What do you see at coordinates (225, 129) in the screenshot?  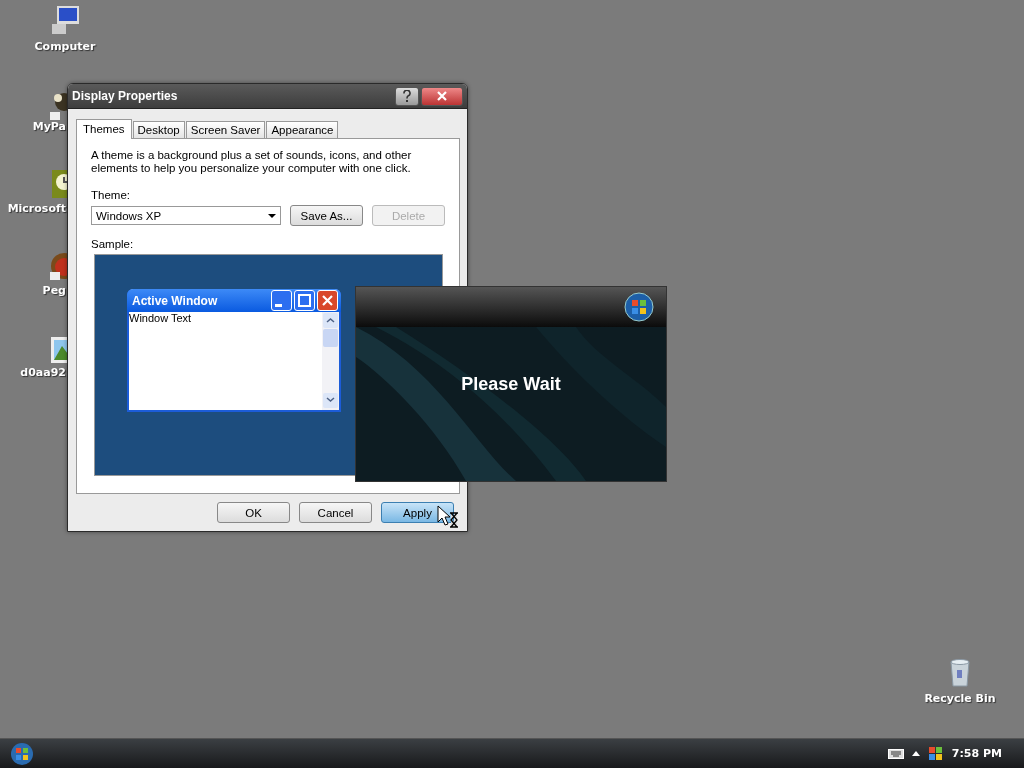 I see `tab: Screen Saver` at bounding box center [225, 129].